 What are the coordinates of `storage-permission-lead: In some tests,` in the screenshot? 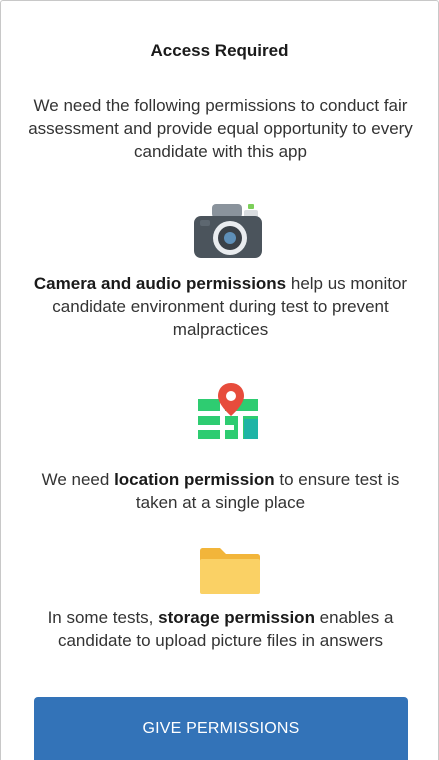 It's located at (103, 617).